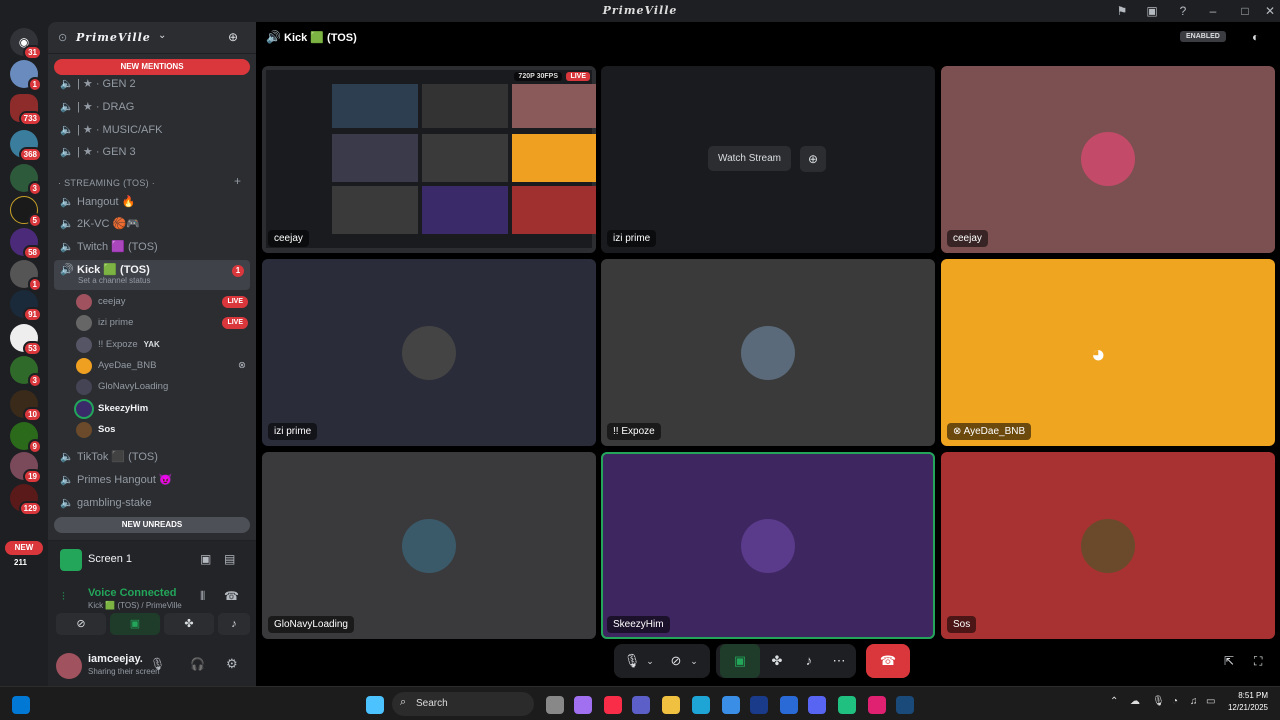 This screenshot has height=720, width=1280. Describe the element at coordinates (135, 624) in the screenshot. I see `screen-share-button: ▣` at that location.